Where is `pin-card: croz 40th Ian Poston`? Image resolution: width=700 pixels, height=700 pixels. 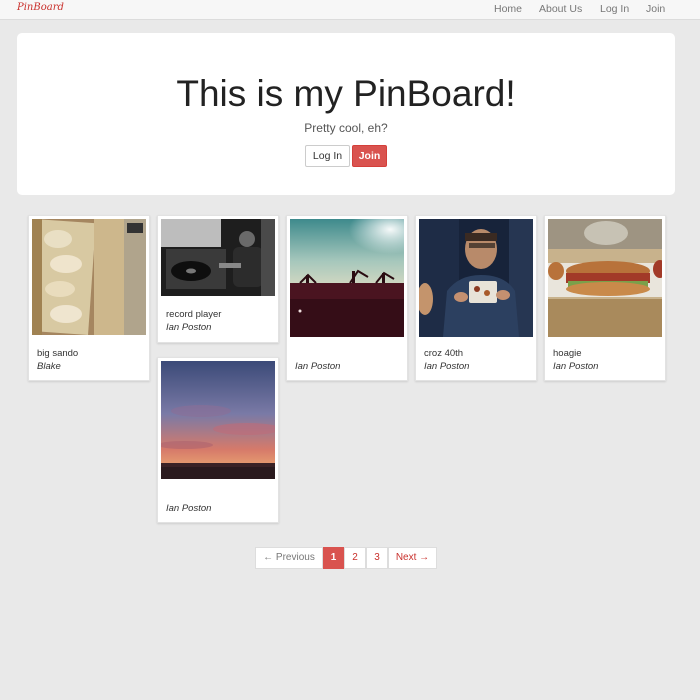 pin-card: croz 40th Ian Poston is located at coordinates (476, 298).